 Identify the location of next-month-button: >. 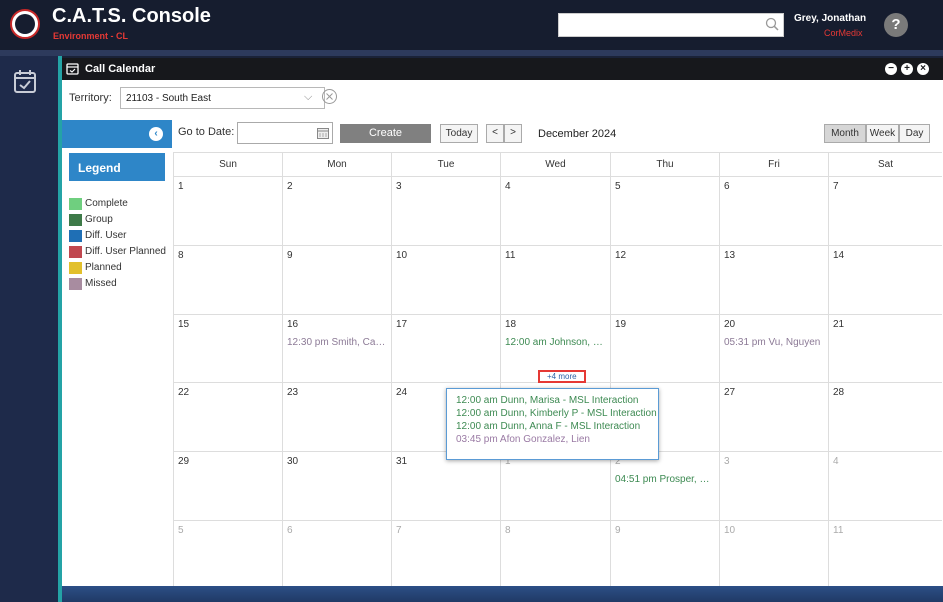
(513, 133).